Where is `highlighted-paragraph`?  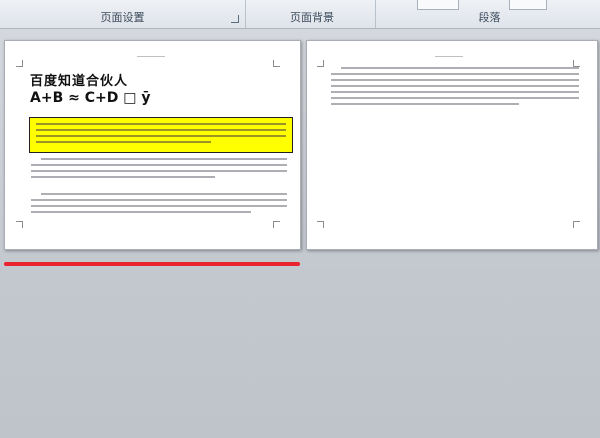 highlighted-paragraph is located at coordinates (161, 135).